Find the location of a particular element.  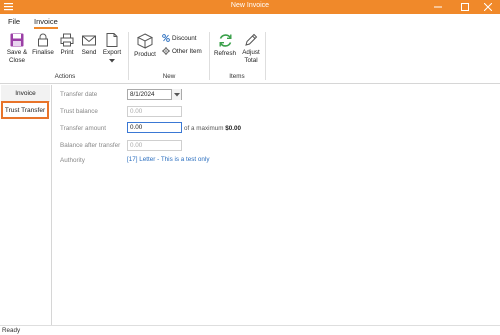

print-button: Print is located at coordinates (67, 45).